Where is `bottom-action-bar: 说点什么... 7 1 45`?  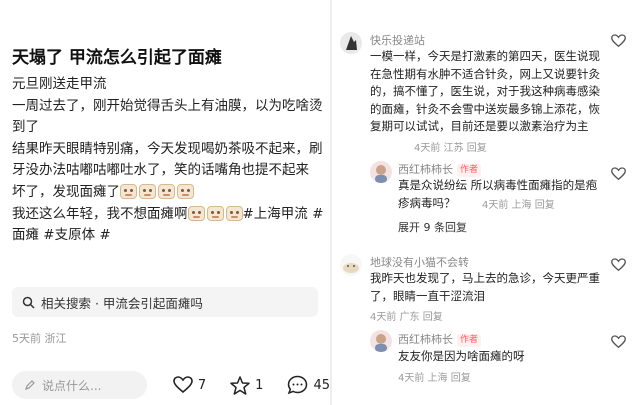 bottom-action-bar: 说点什么... 7 1 45 is located at coordinates (165, 385).